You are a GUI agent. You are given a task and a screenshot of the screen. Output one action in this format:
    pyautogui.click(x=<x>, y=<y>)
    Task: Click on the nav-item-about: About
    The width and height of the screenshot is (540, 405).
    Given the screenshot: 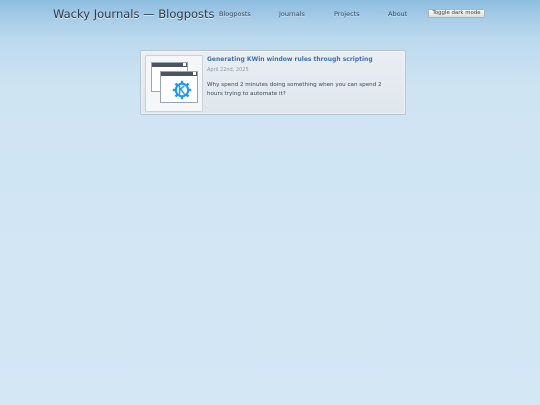 What is the action you would take?
    pyautogui.click(x=397, y=14)
    